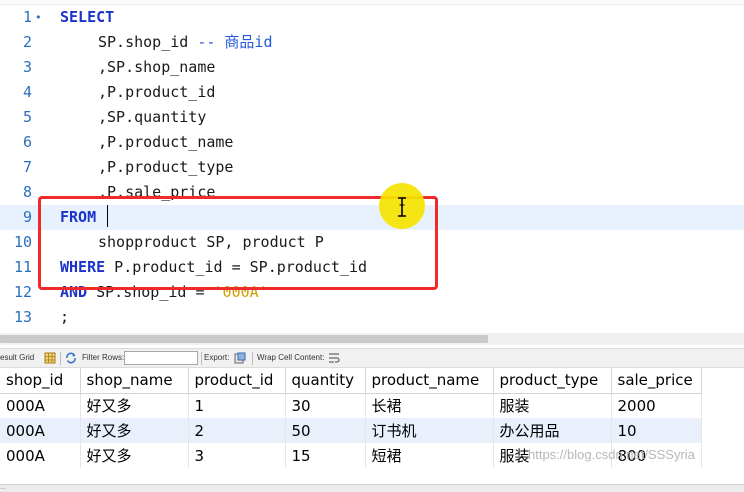 The width and height of the screenshot is (744, 492). Describe the element at coordinates (27, 42) in the screenshot. I see `line-number: 2` at that location.